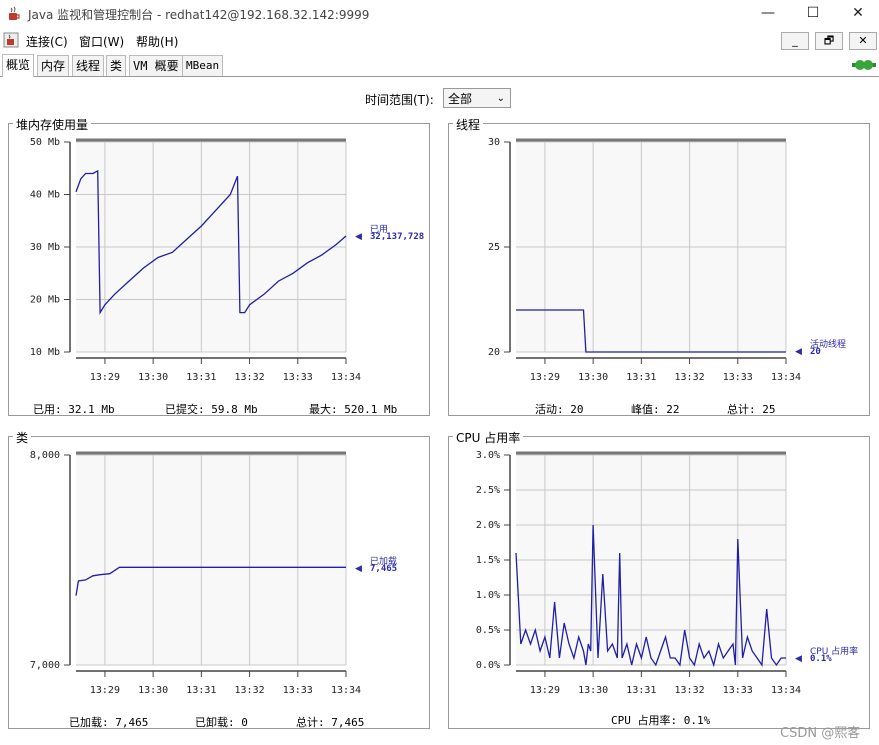  What do you see at coordinates (821, 659) in the screenshot?
I see `cpu-legend-value: 0.1%` at bounding box center [821, 659].